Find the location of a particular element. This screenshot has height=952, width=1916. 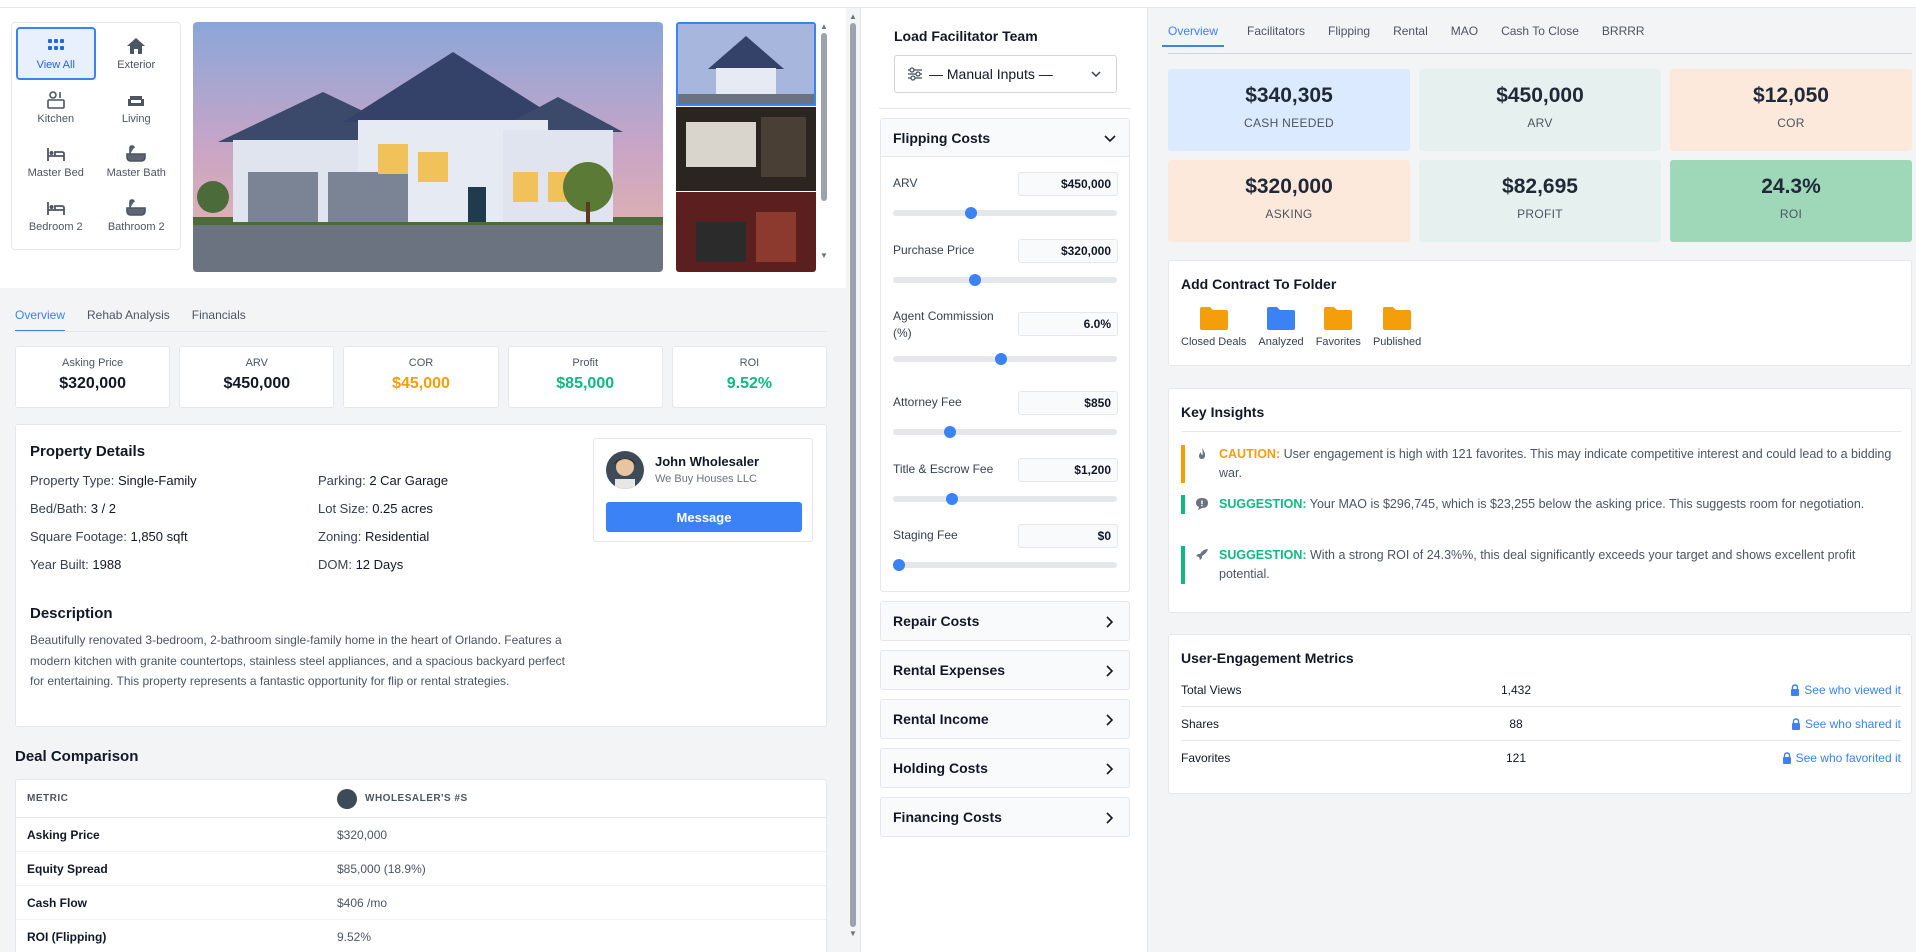

kpi-label: ARV is located at coordinates (1540, 123).